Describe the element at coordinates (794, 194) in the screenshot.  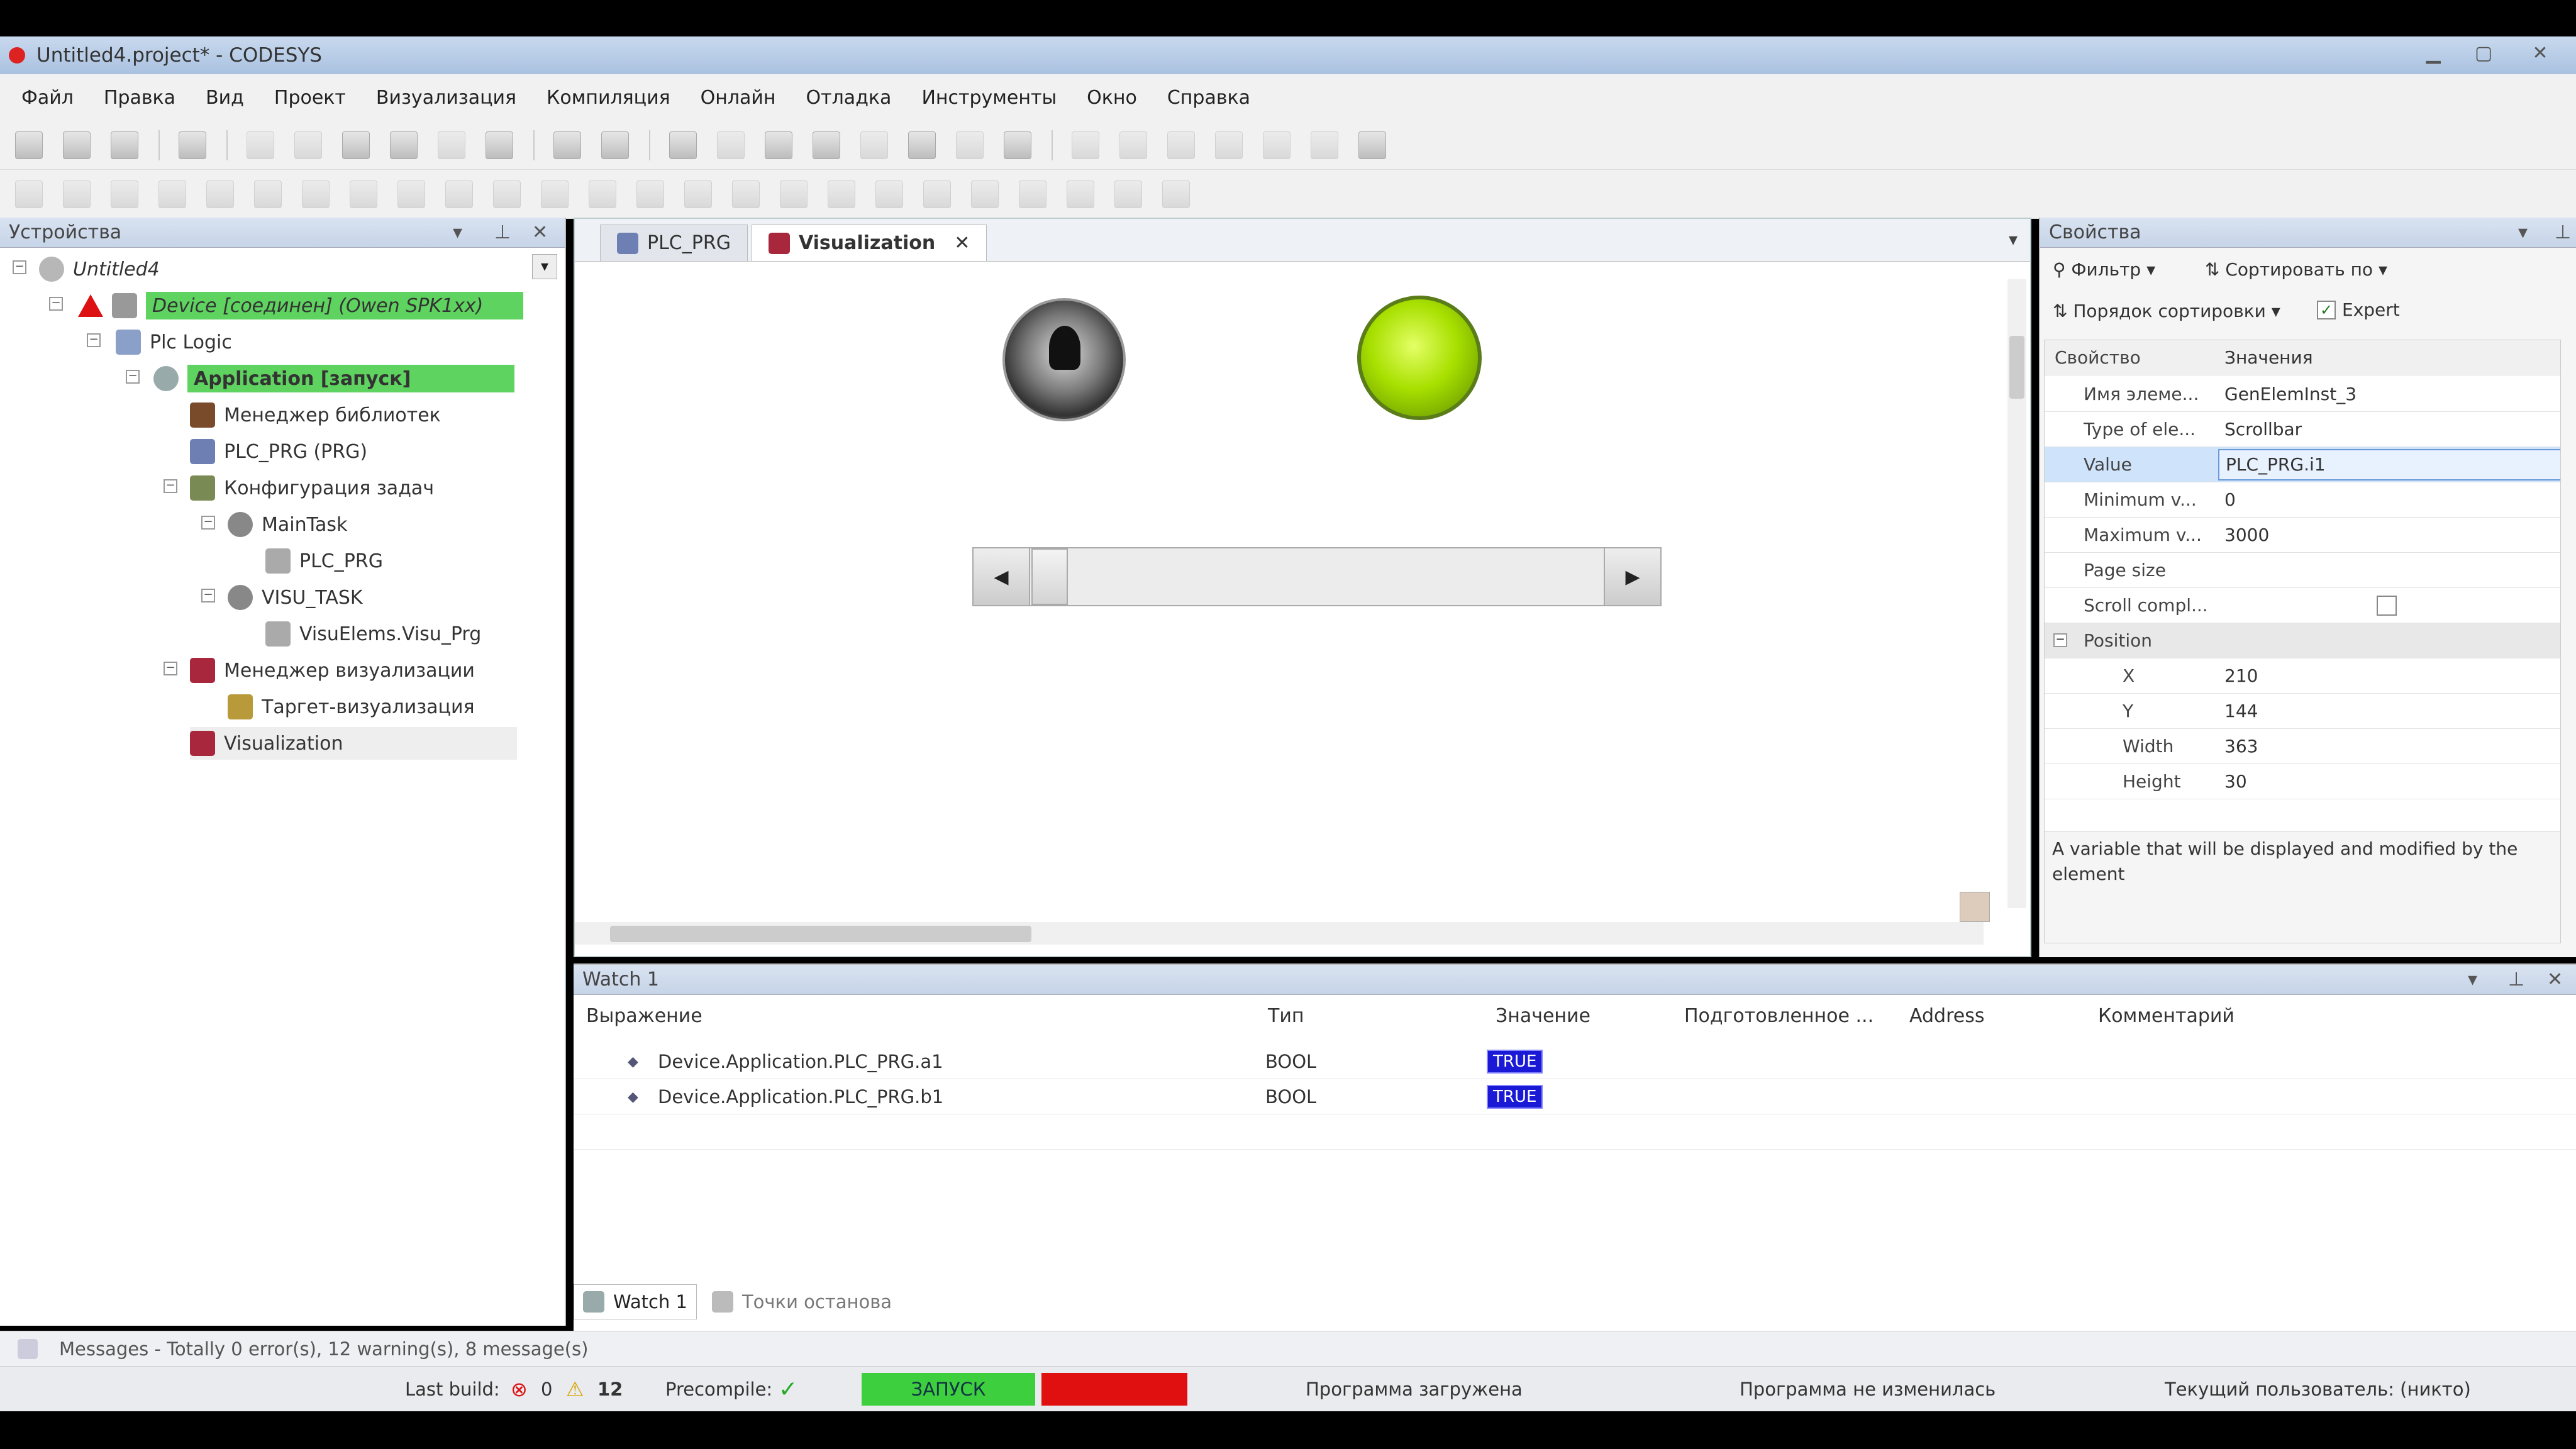
I see `layer-up-icon` at that location.